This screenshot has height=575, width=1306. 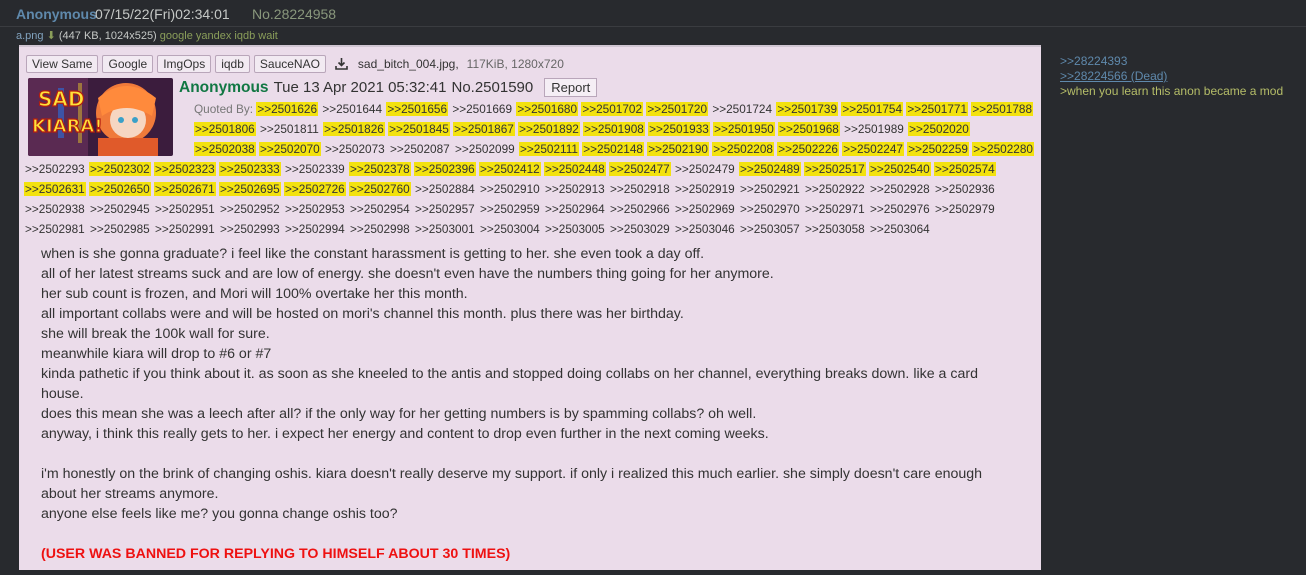 I want to click on quote-link: >>2502913, so click(x=575, y=189).